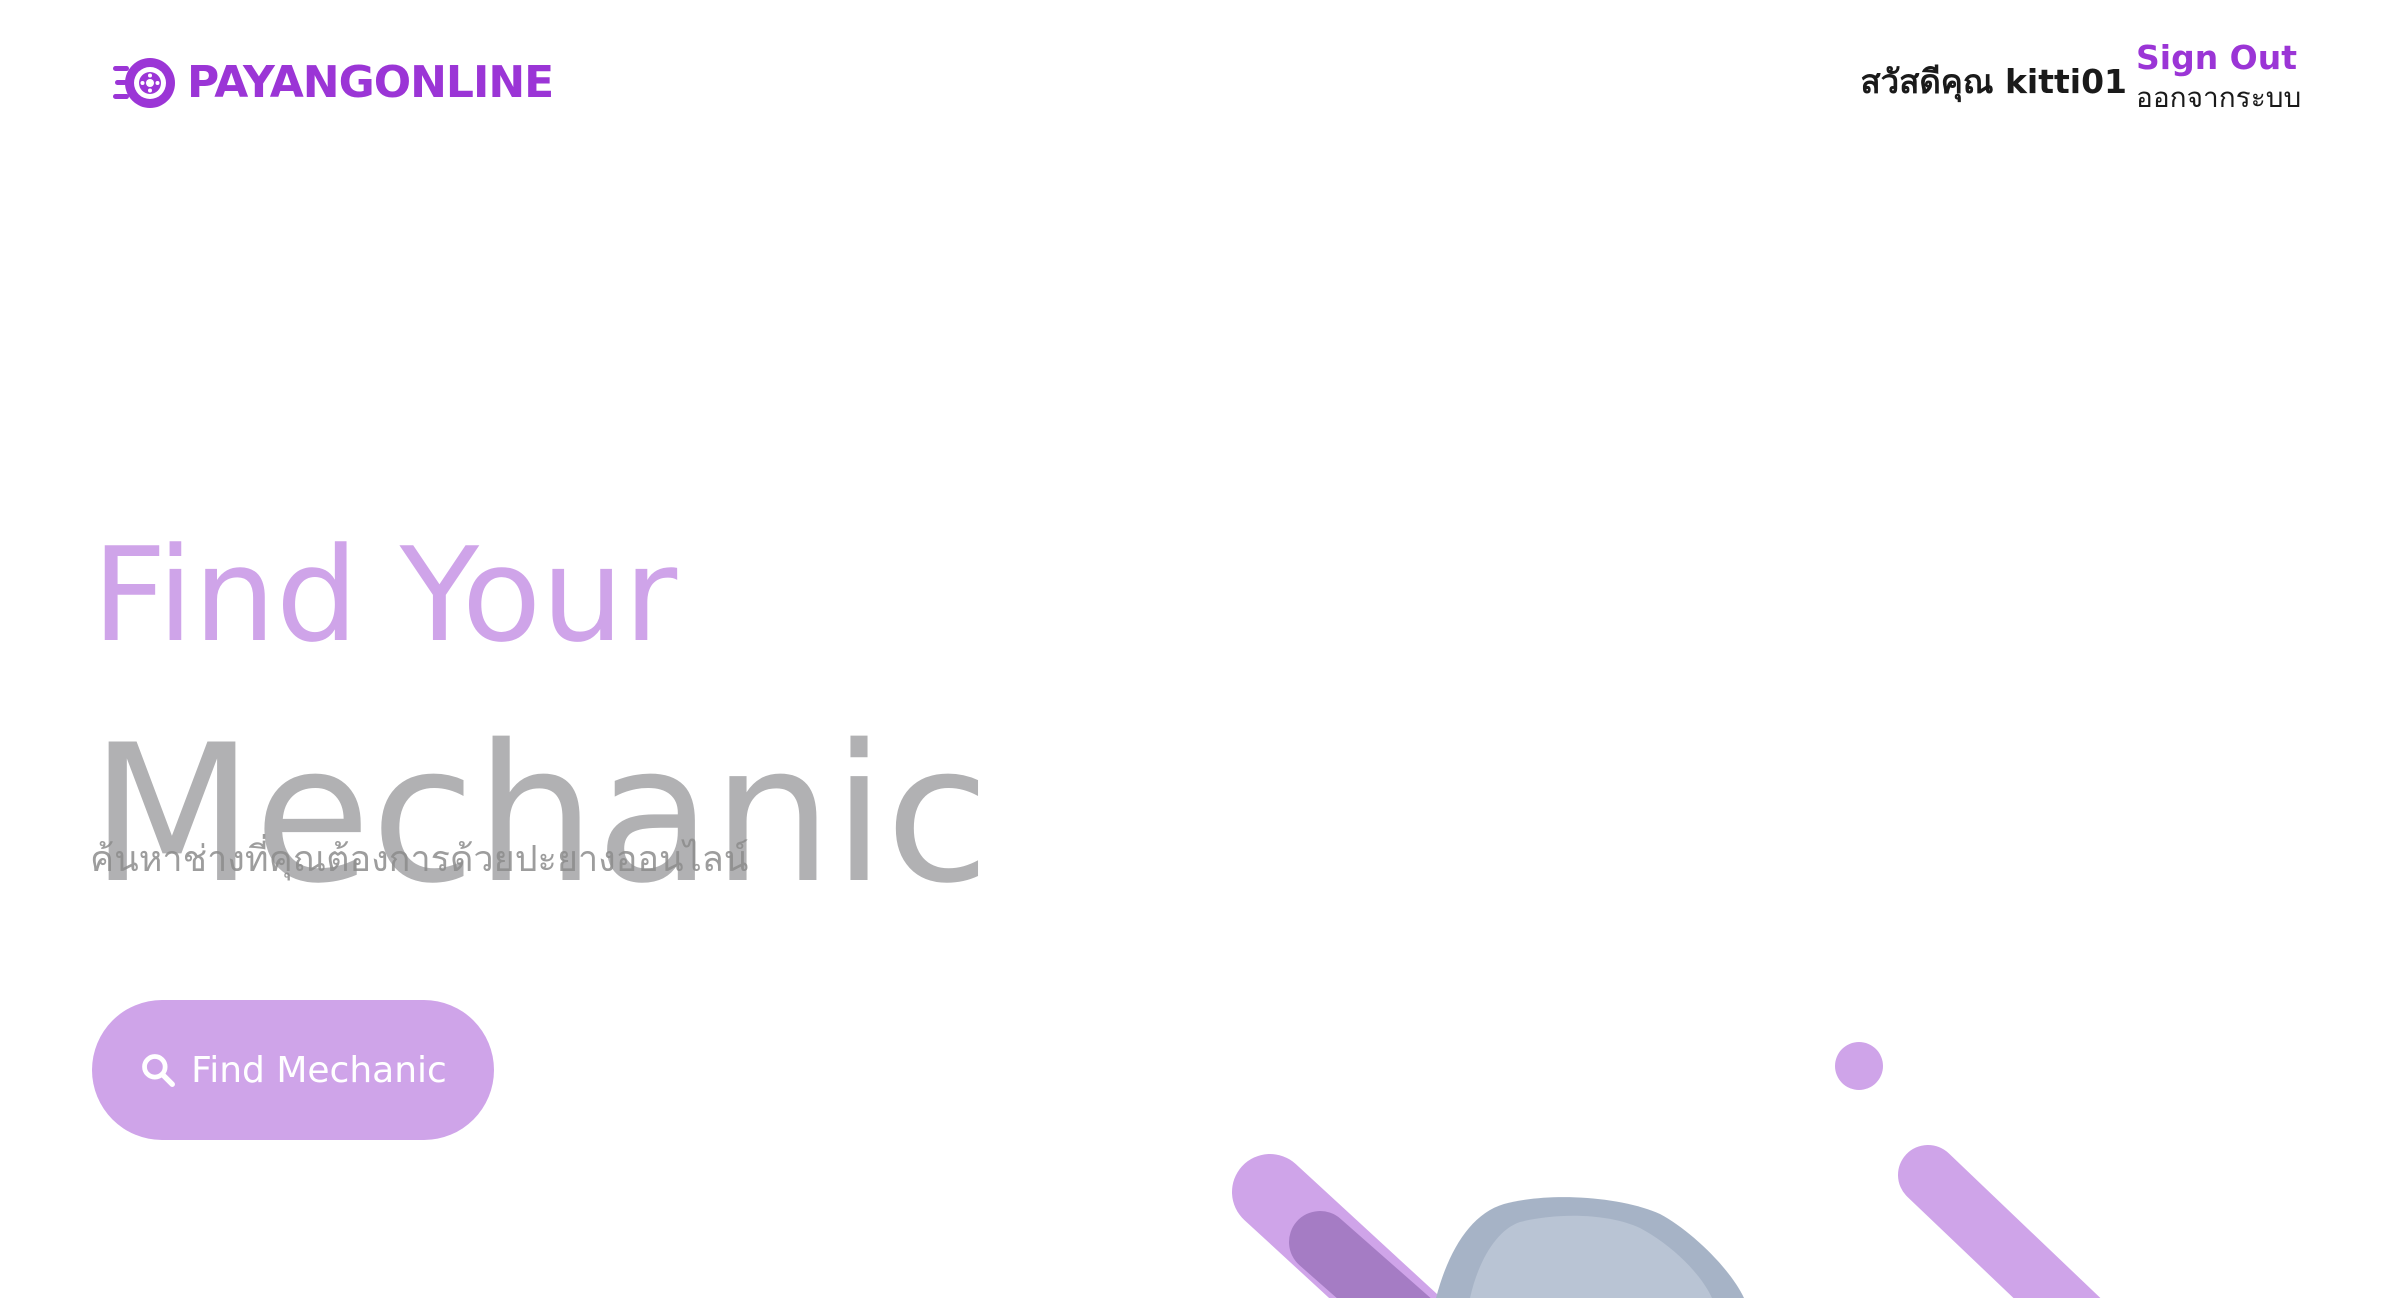  I want to click on hero-title-line1: Find Your, so click(385, 595).